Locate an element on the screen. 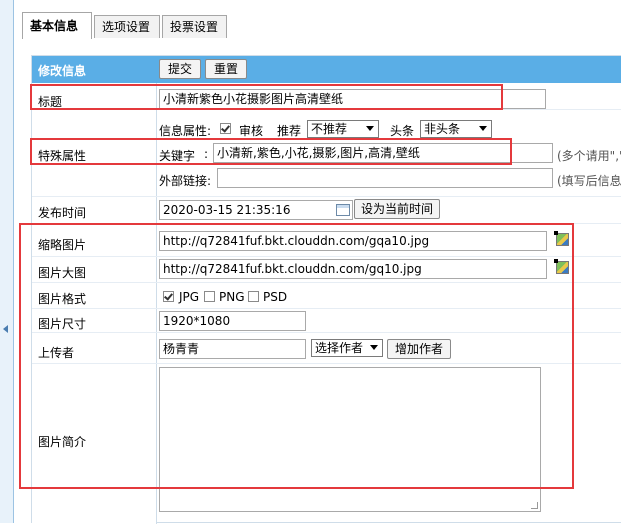  reset-button: 重置 is located at coordinates (226, 69).